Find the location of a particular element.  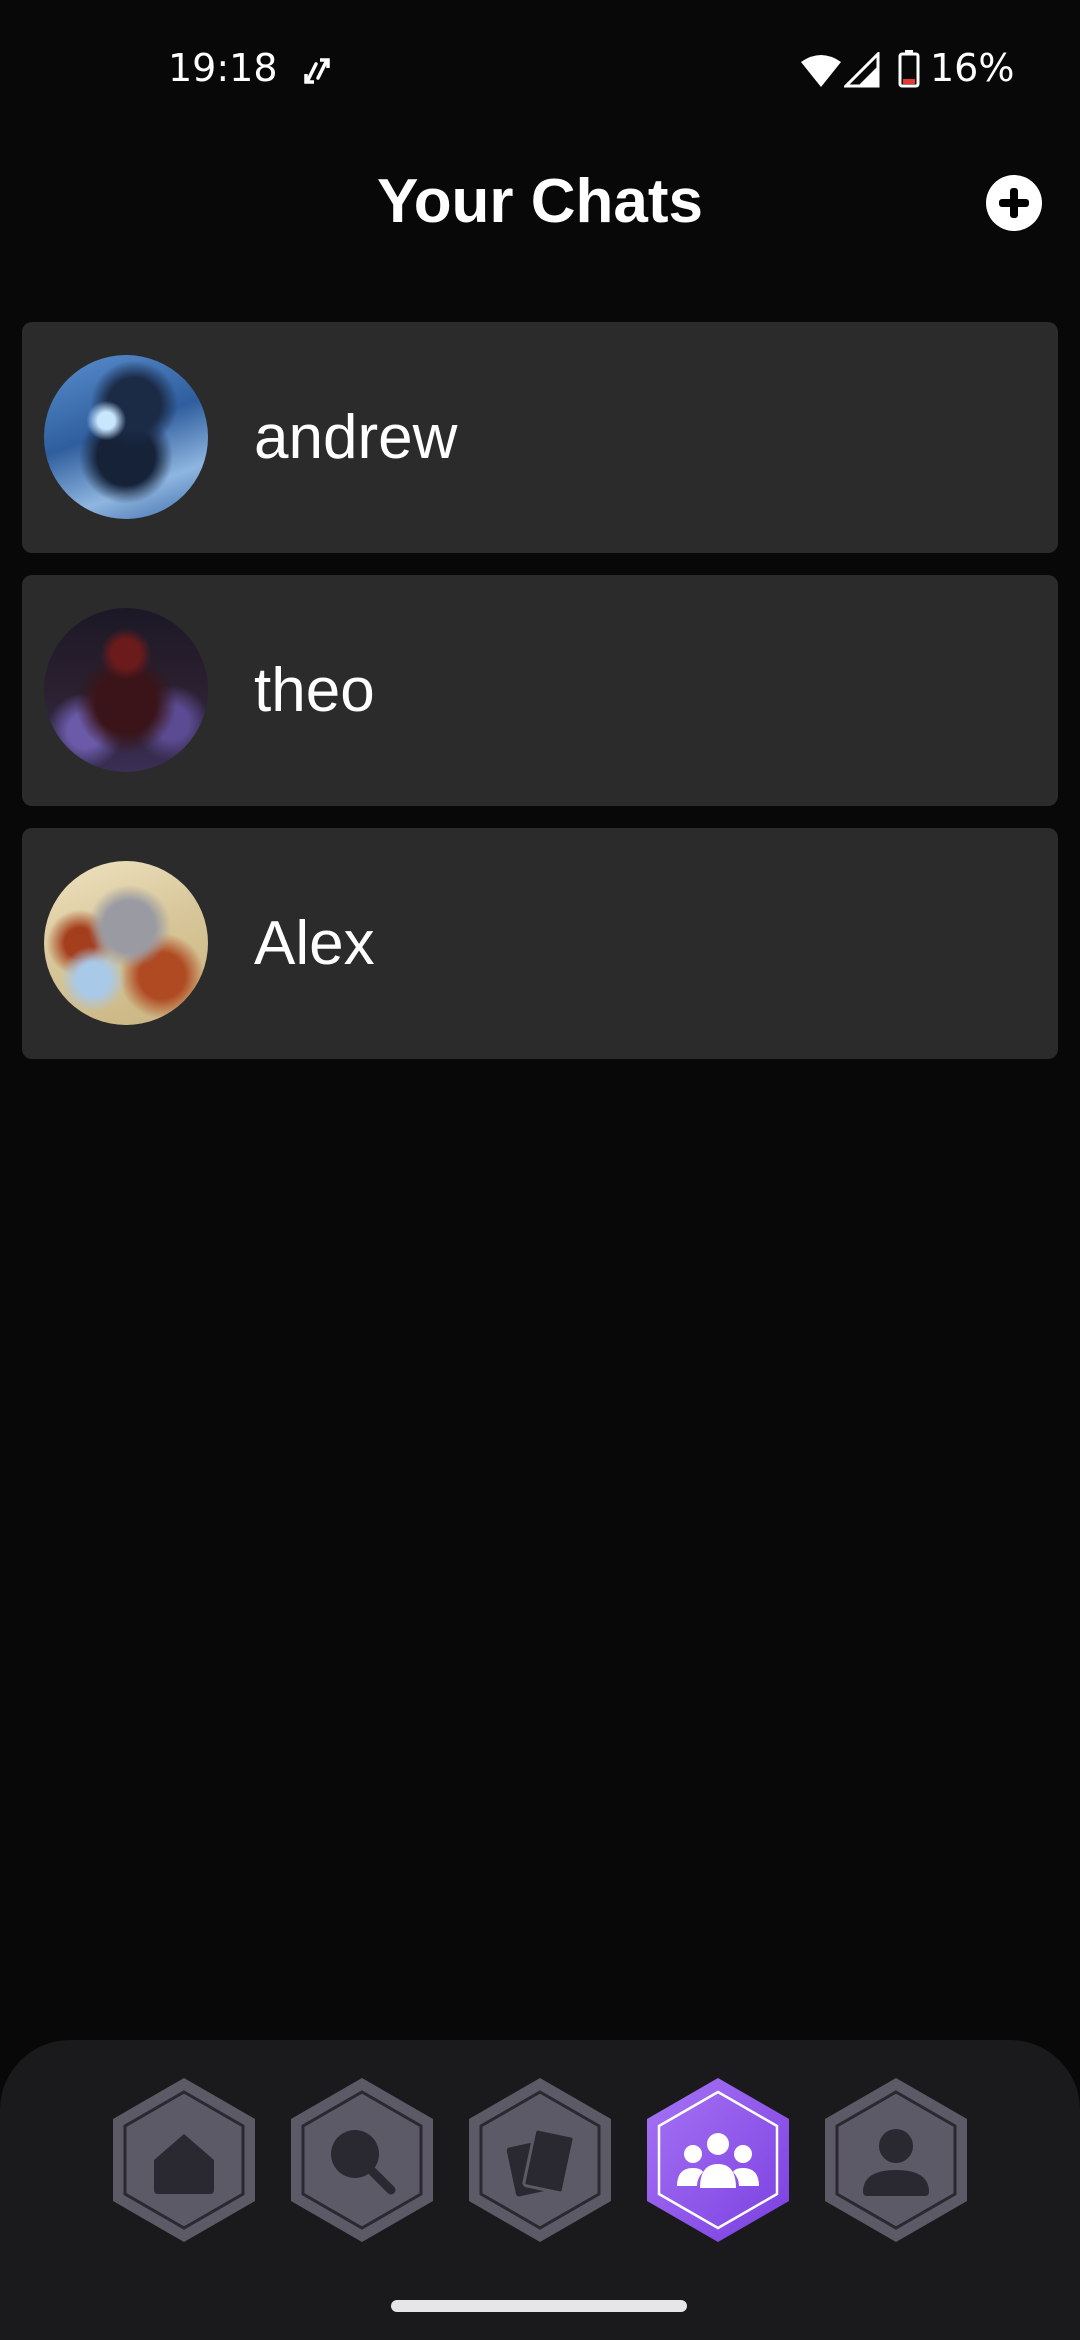

nav-home-button is located at coordinates (184, 2160).